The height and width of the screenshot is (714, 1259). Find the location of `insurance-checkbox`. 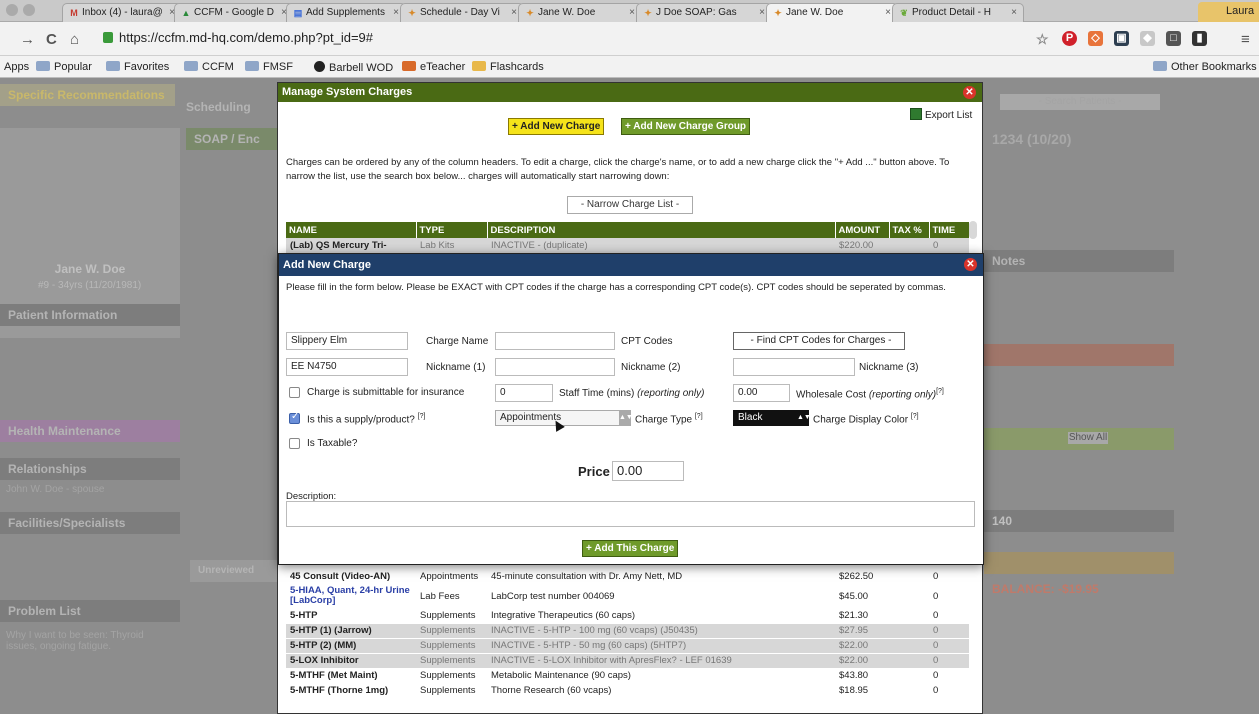

insurance-checkbox is located at coordinates (294, 392).